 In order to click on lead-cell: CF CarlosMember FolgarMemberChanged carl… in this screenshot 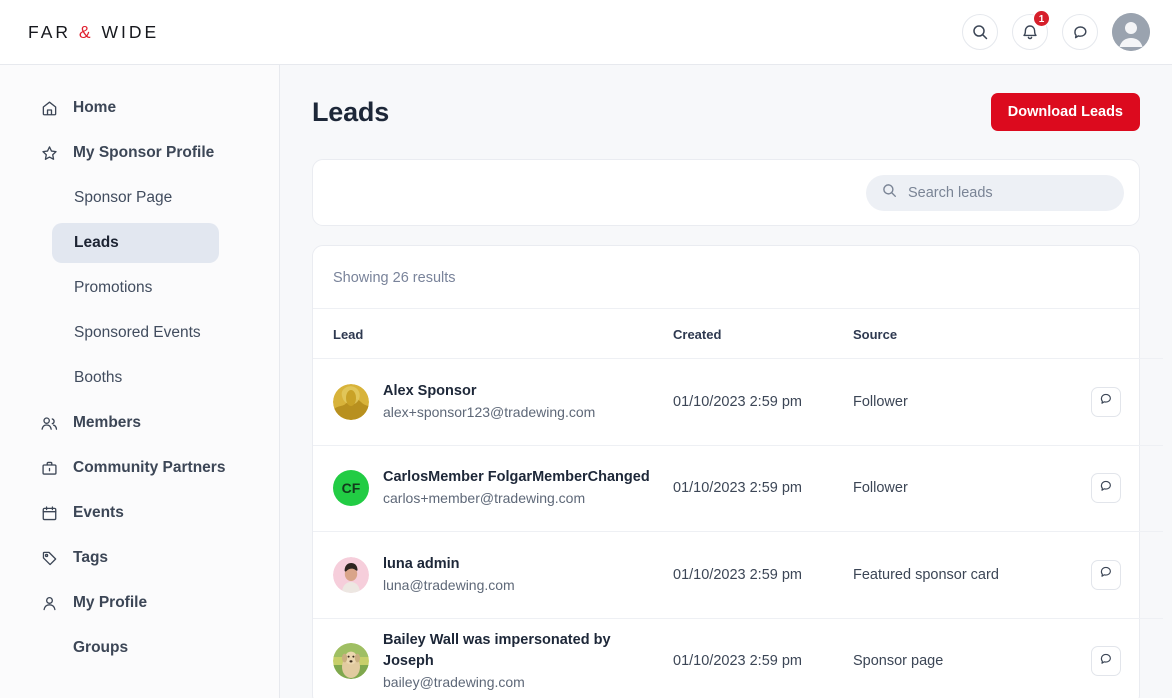, I will do `click(493, 488)`.